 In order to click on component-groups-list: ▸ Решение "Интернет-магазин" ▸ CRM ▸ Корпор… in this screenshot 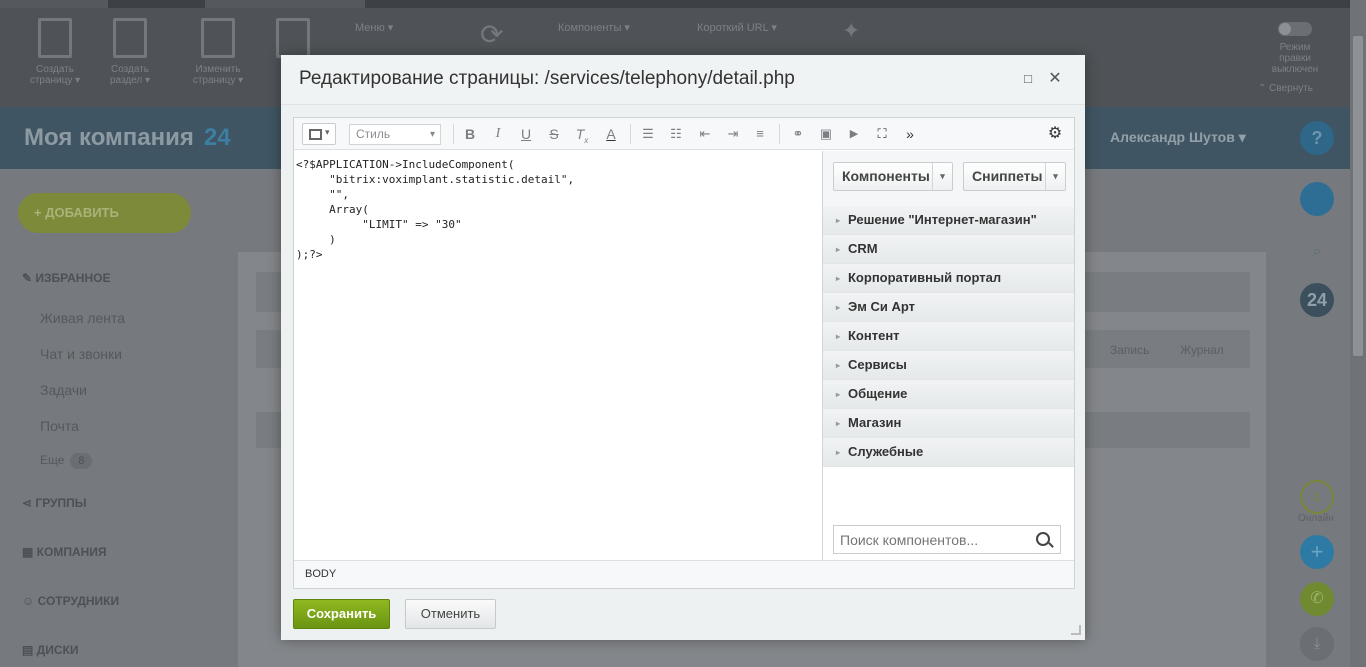, I will do `click(948, 336)`.